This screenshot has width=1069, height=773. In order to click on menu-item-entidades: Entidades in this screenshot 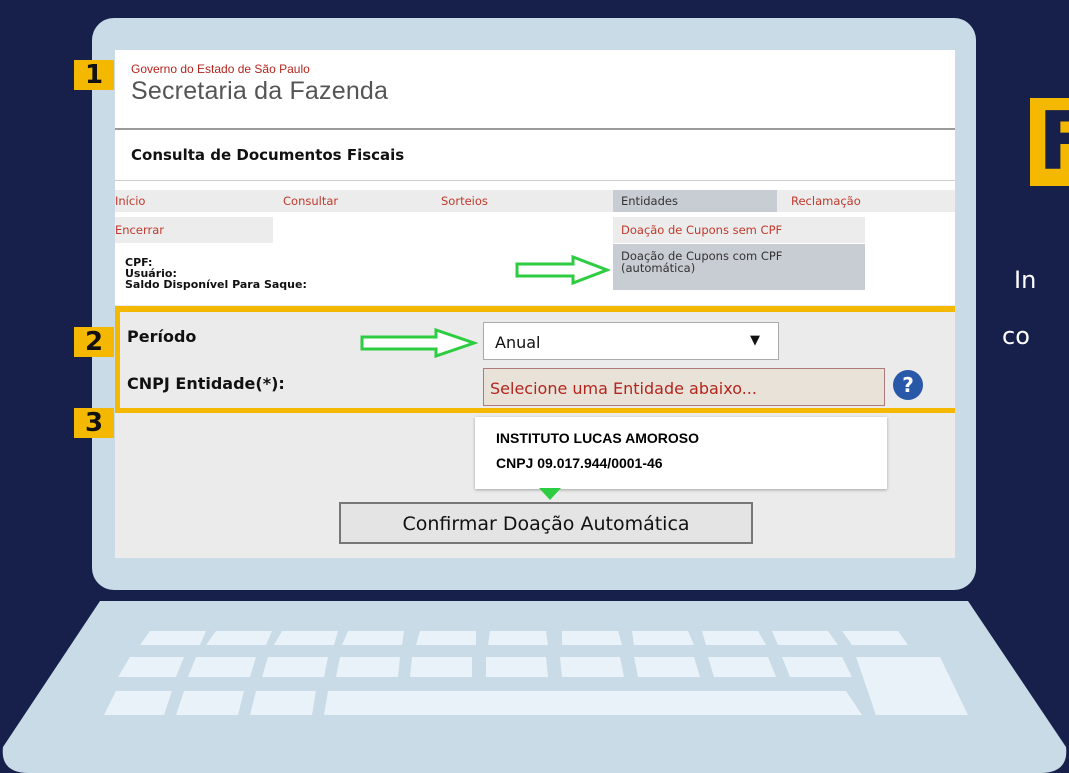, I will do `click(695, 201)`.